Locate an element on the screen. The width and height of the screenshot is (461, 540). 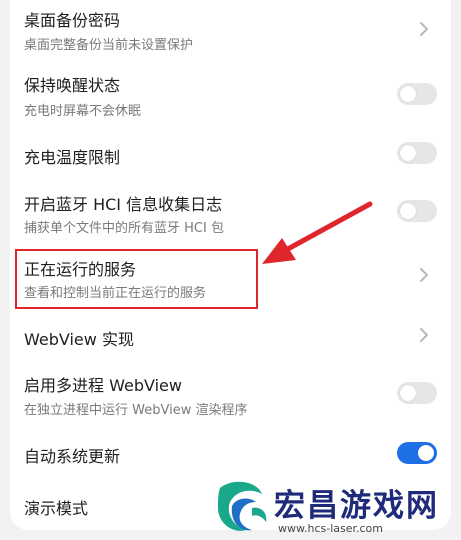
setting-subtitle: 桌面完整备份当前未设置保护 is located at coordinates (109, 45).